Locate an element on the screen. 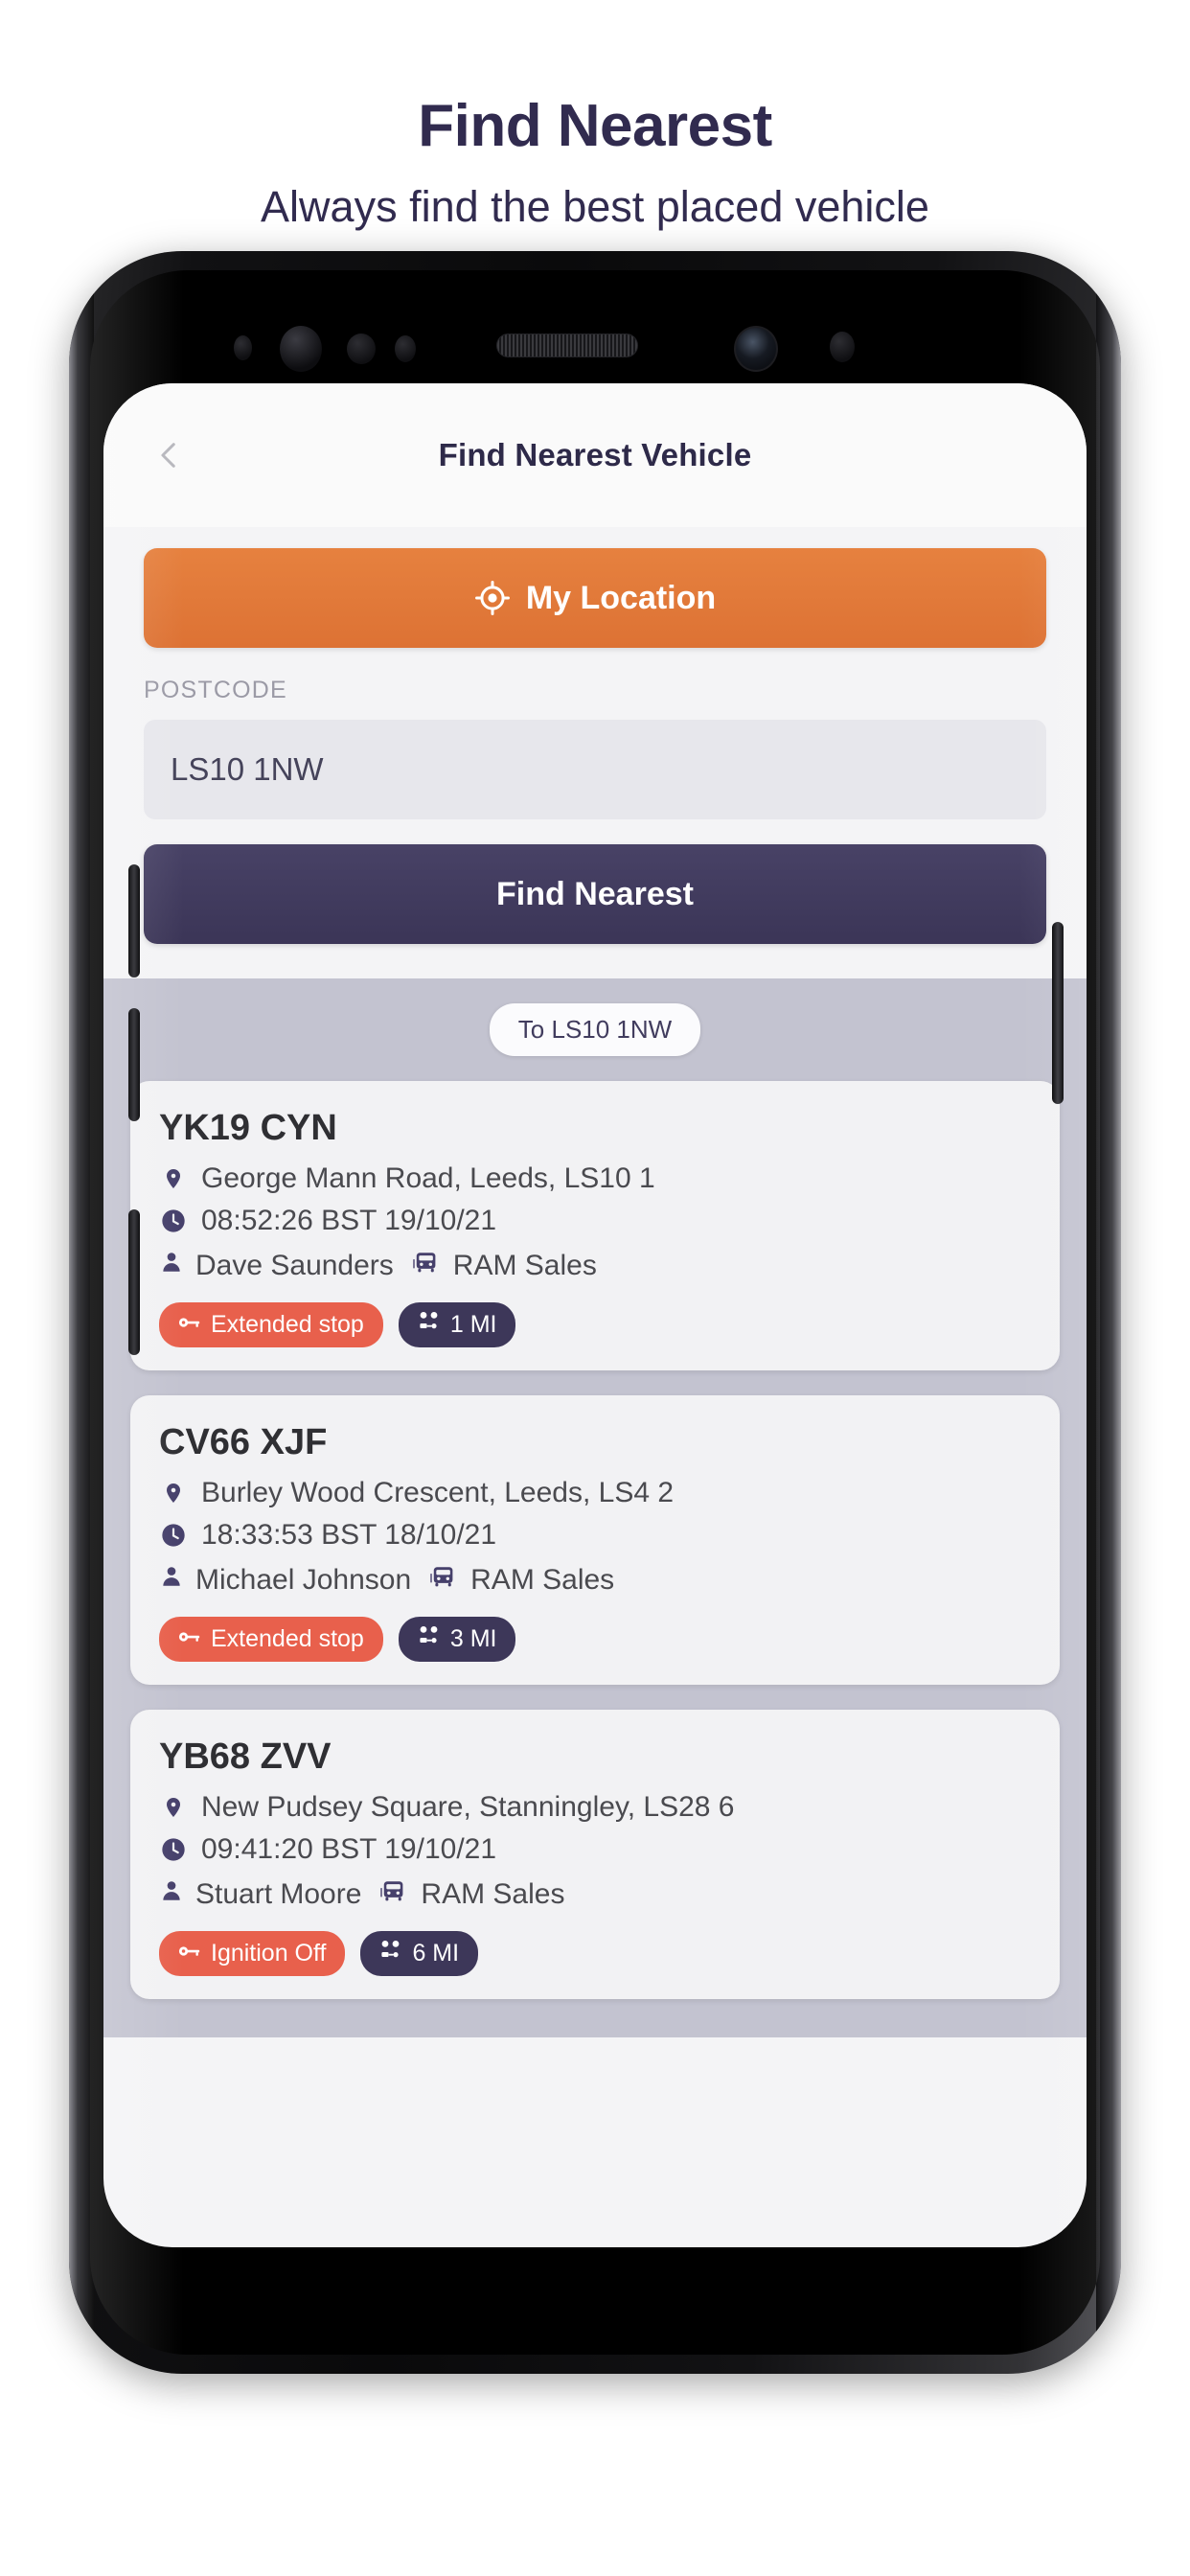  volume-down-button is located at coordinates (134, 1064).